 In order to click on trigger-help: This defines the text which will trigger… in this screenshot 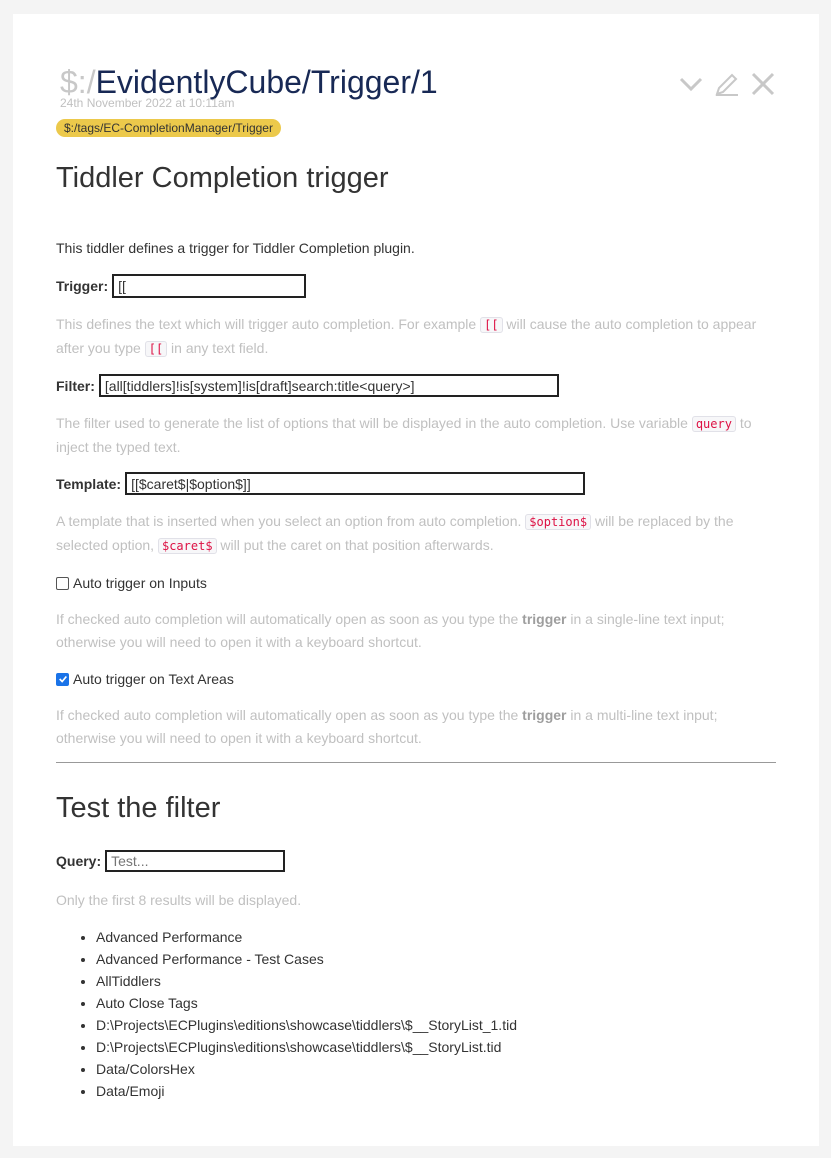, I will do `click(406, 336)`.